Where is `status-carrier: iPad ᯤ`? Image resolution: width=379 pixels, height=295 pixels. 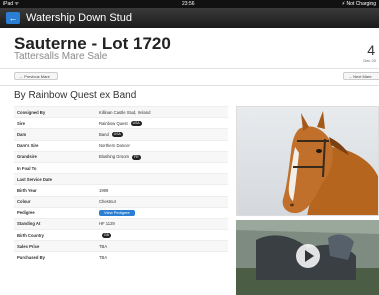 status-carrier: iPad ᯤ is located at coordinates (11, 4).